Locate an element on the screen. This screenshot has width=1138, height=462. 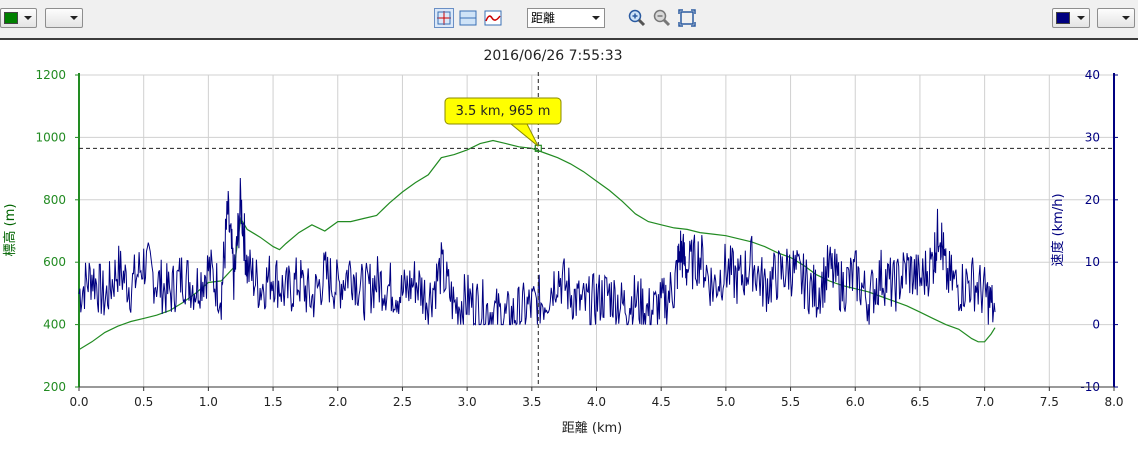
x-tick-label: 1.5 is located at coordinates (273, 402).